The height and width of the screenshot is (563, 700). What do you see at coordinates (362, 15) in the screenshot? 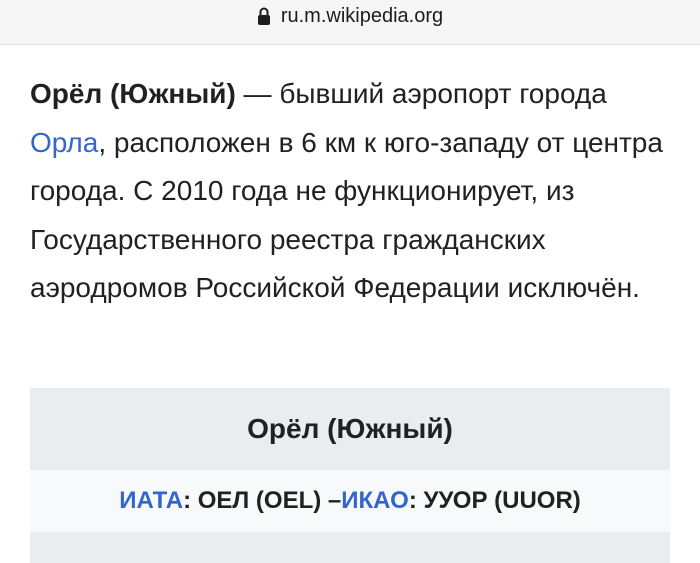
I see `url-text: ru.m.wikipedia.org` at bounding box center [362, 15].